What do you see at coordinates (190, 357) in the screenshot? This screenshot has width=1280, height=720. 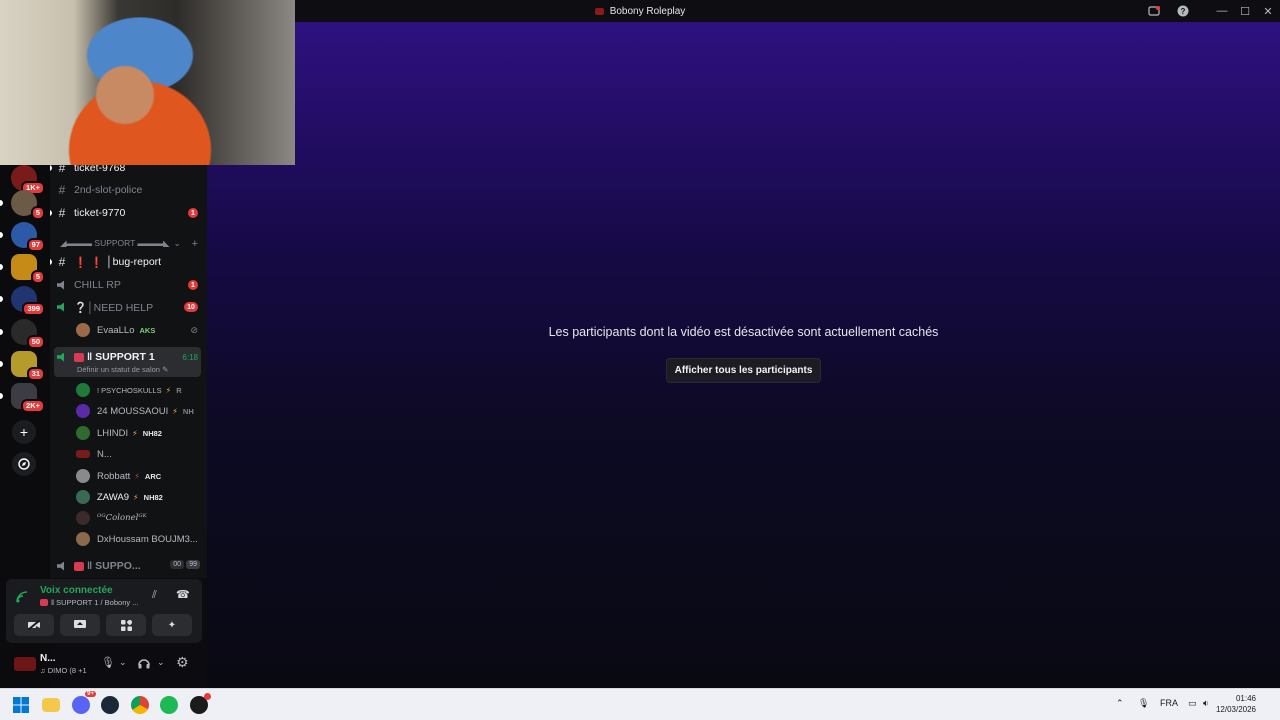 I see `call-timer: 6:18` at bounding box center [190, 357].